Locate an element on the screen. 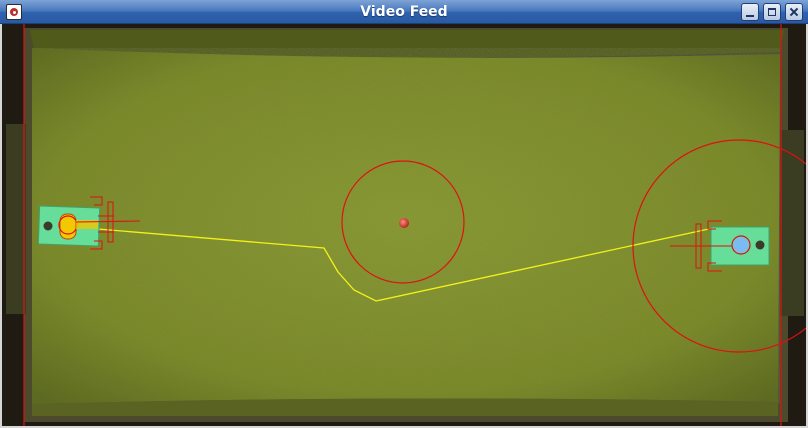 This screenshot has width=808, height=428. maximize-button is located at coordinates (772, 12).